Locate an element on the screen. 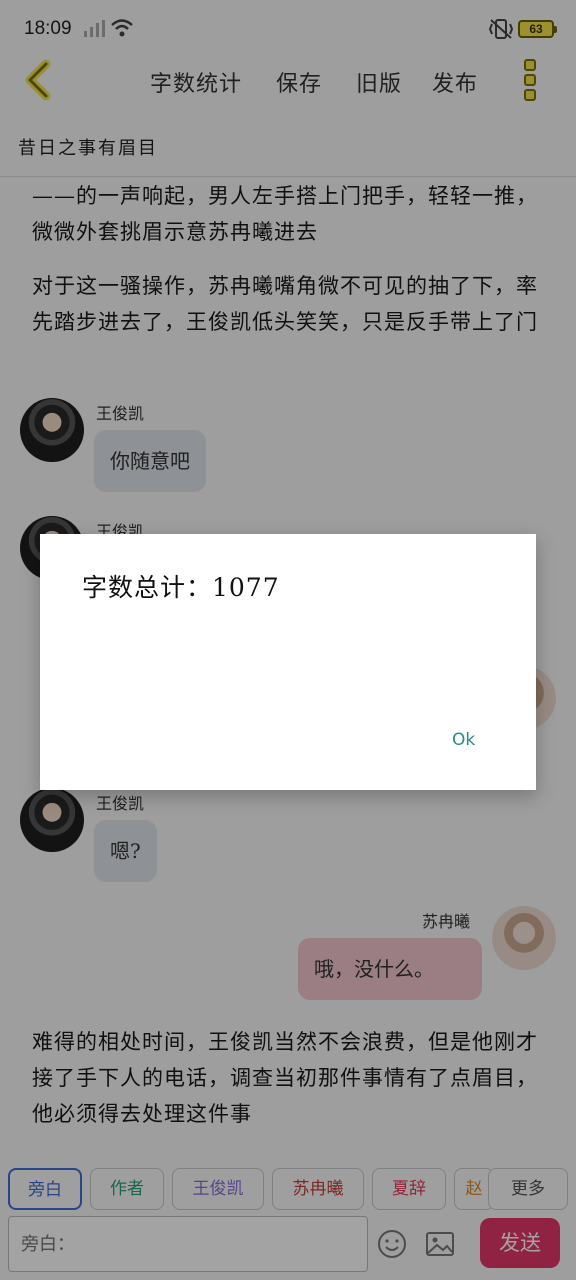 This screenshot has height=1280, width=576. ok-button: Ok is located at coordinates (463, 740).